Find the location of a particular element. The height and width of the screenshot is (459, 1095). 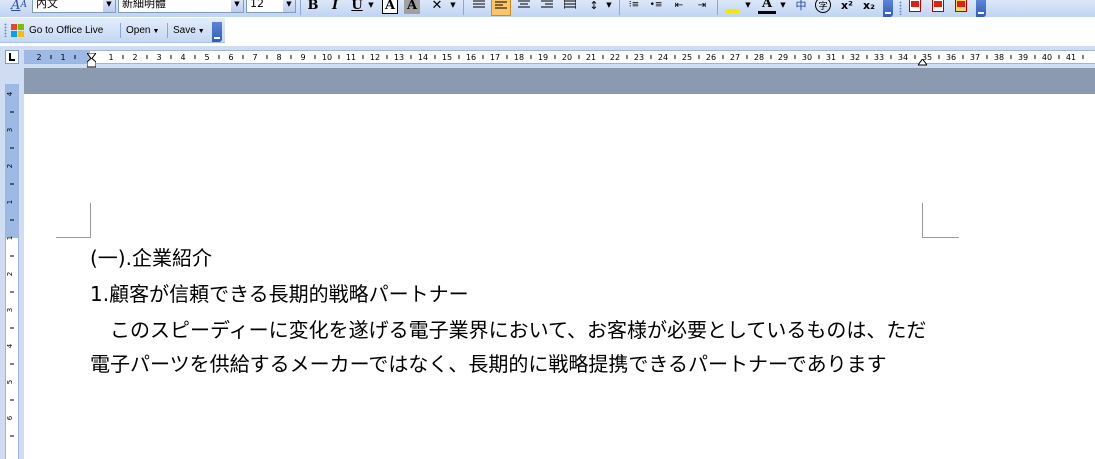

styles-icon: AA is located at coordinates (19, 7).